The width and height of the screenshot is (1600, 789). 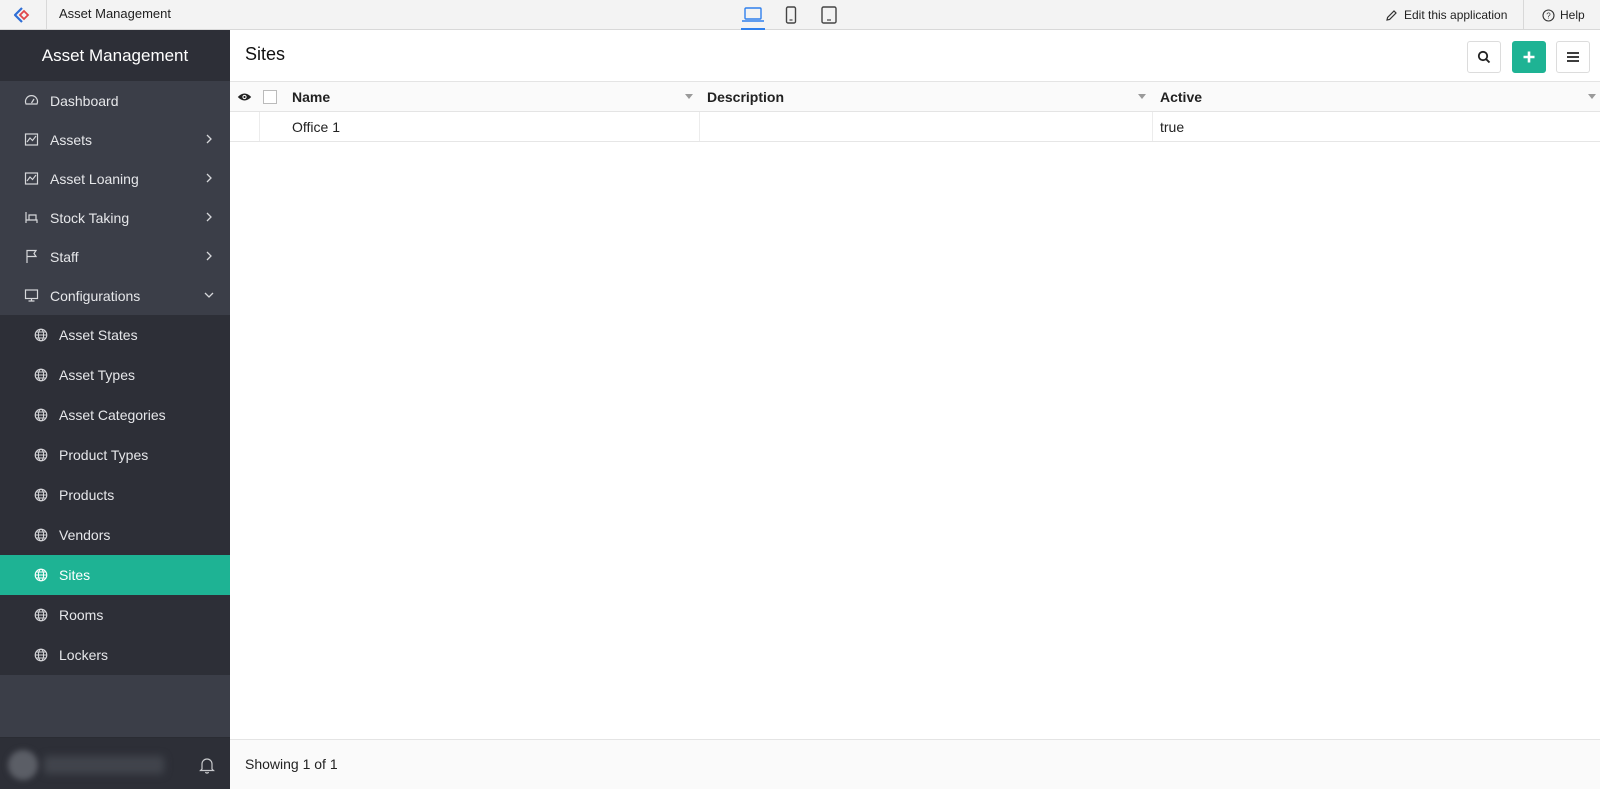 I want to click on help-button: ? Help, so click(x=1563, y=15).